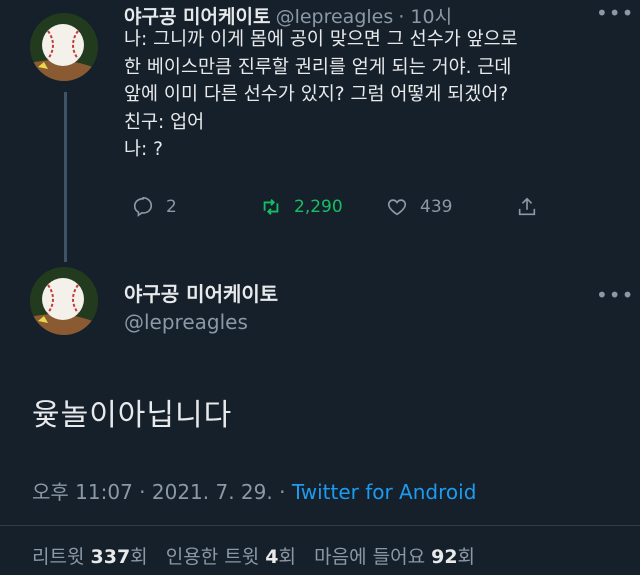 This screenshot has width=640, height=575. What do you see at coordinates (272, 557) in the screenshot?
I see `quote-total: 4` at bounding box center [272, 557].